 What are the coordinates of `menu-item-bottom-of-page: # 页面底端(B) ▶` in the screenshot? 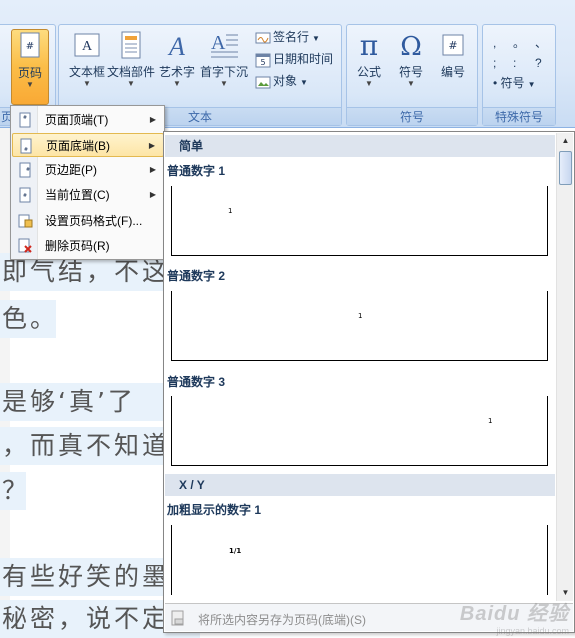 It's located at (88, 145).